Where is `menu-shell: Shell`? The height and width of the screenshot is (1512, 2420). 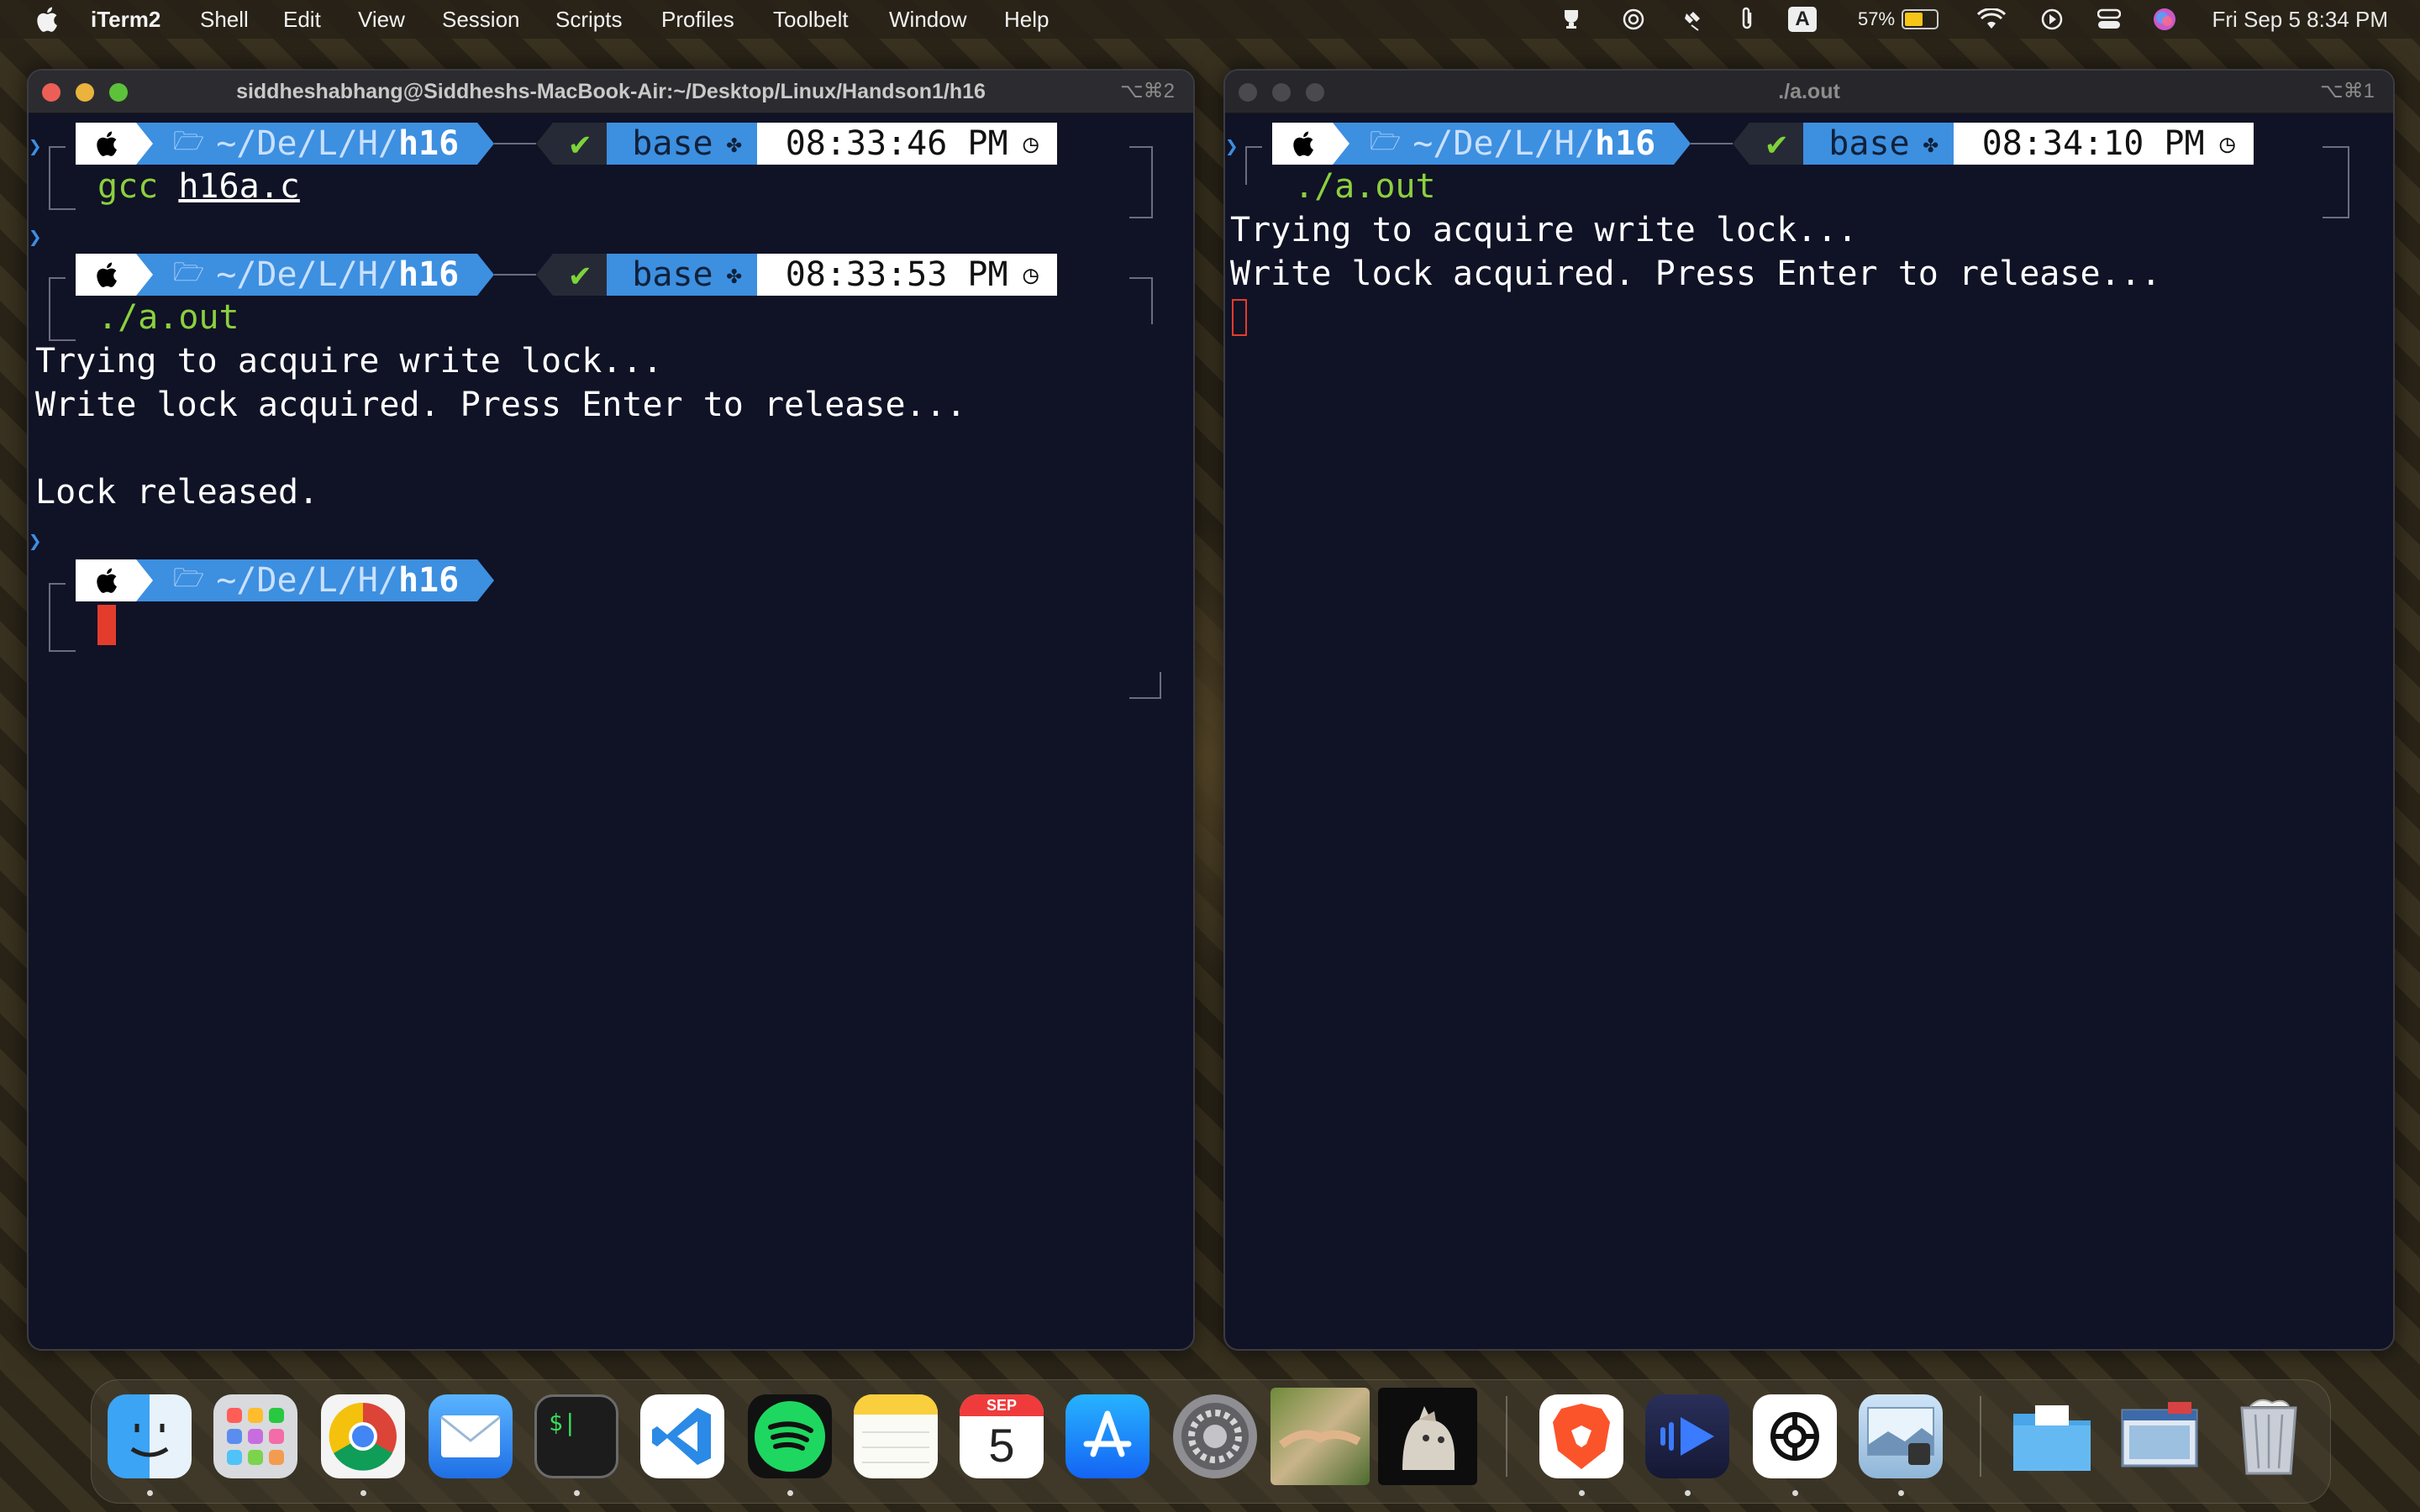 menu-shell: Shell is located at coordinates (225, 20).